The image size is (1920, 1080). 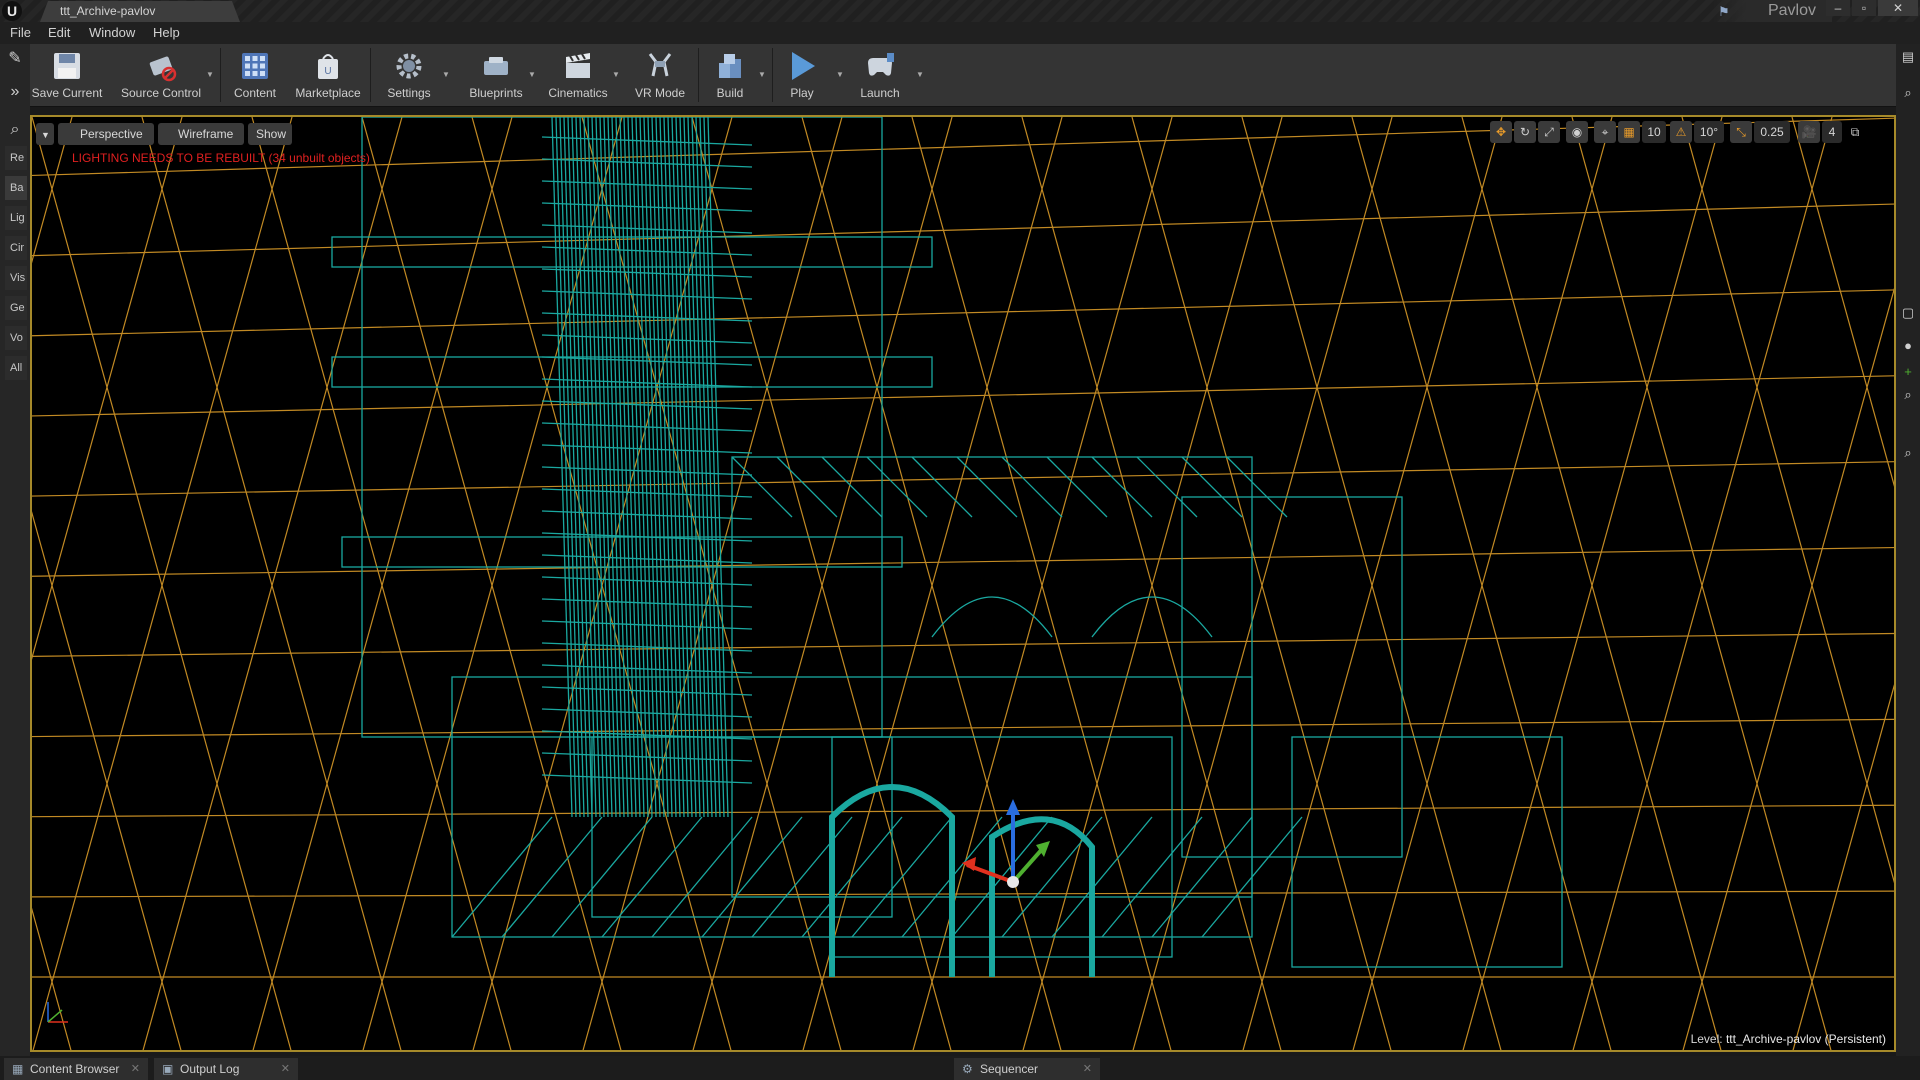 What do you see at coordinates (16, 278) in the screenshot?
I see `modes-tab-visual-effects: Vis` at bounding box center [16, 278].